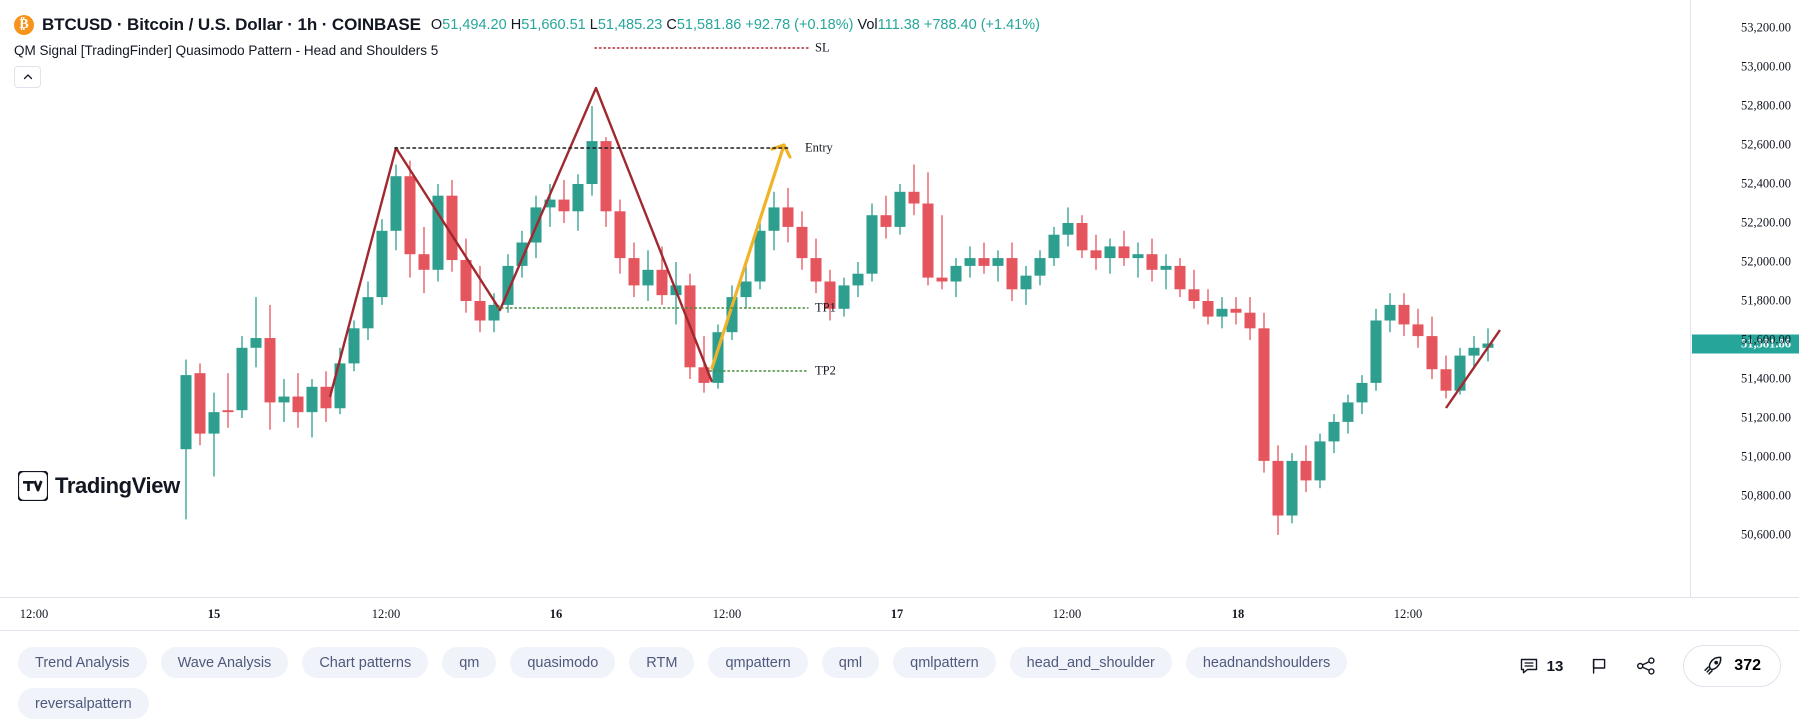 Image resolution: width=1799 pixels, height=721 pixels. What do you see at coordinates (1732, 666) in the screenshot?
I see `boost-button: 372` at bounding box center [1732, 666].